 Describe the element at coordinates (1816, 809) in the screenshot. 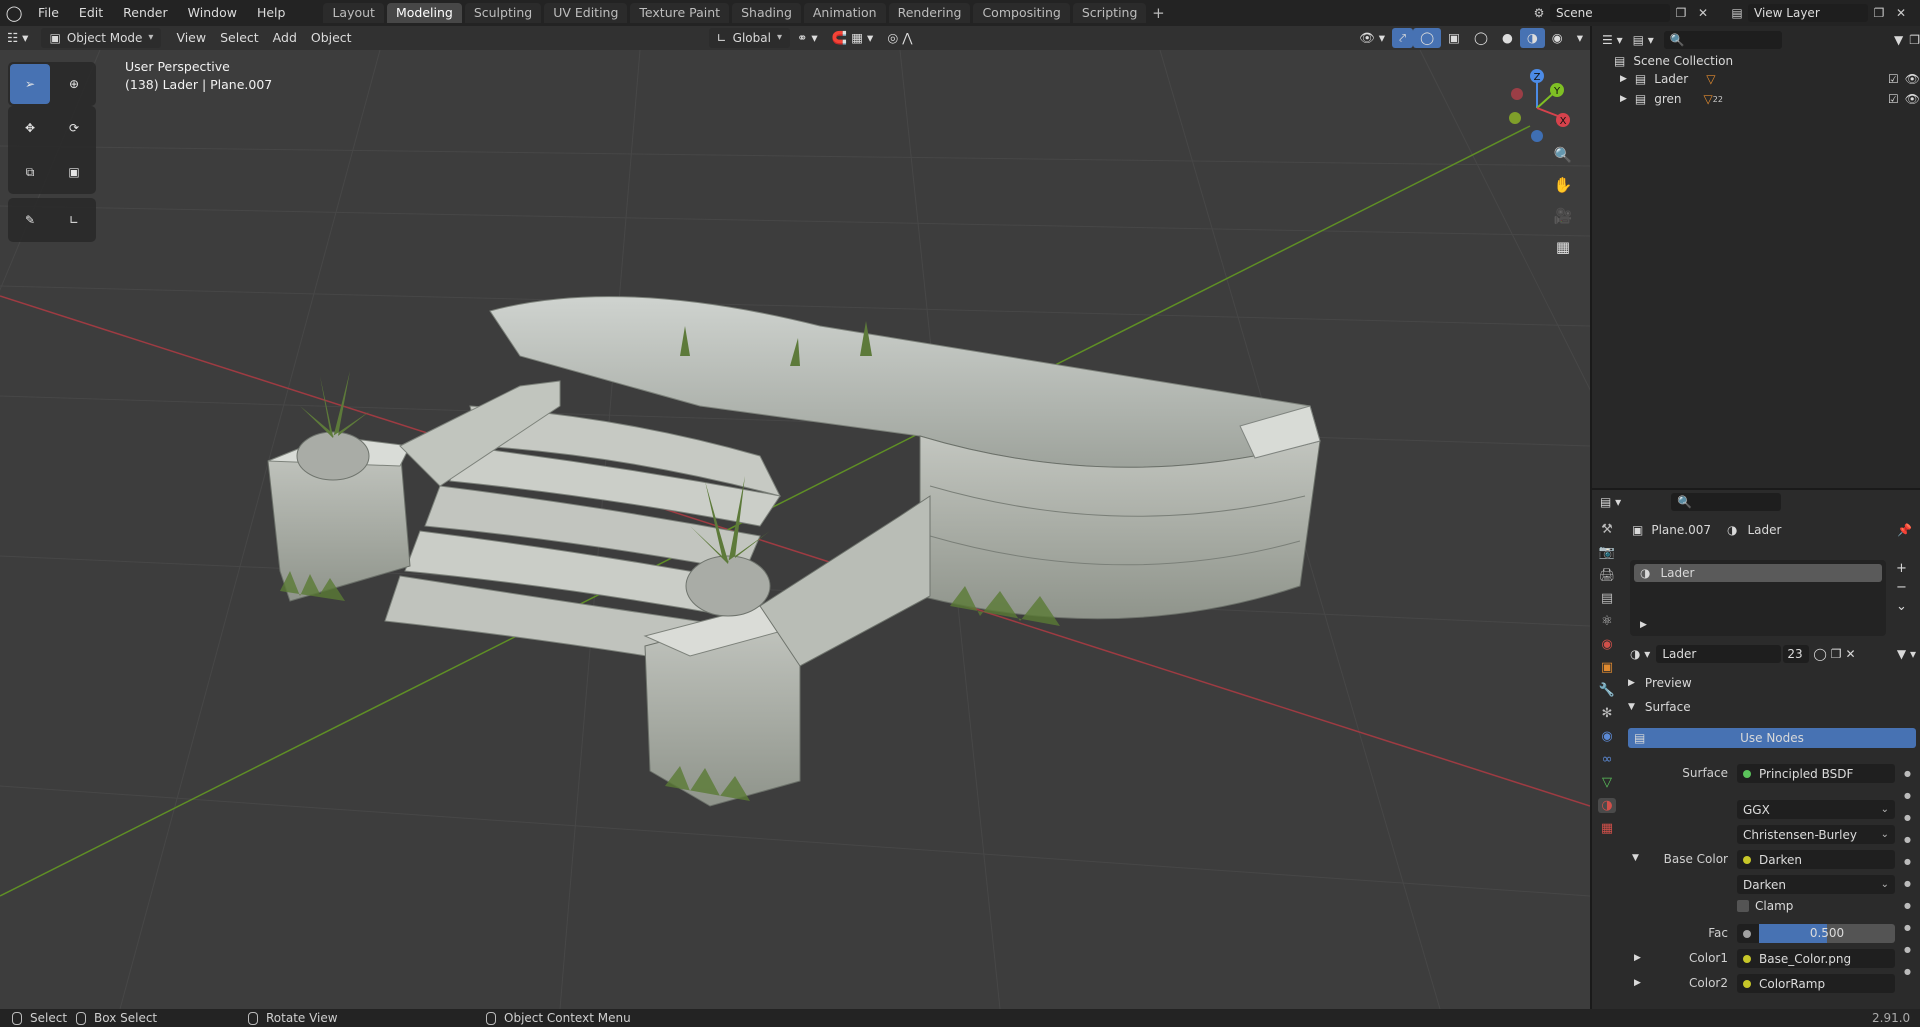

I see `distribution-dropdown: GGX ⌄` at that location.